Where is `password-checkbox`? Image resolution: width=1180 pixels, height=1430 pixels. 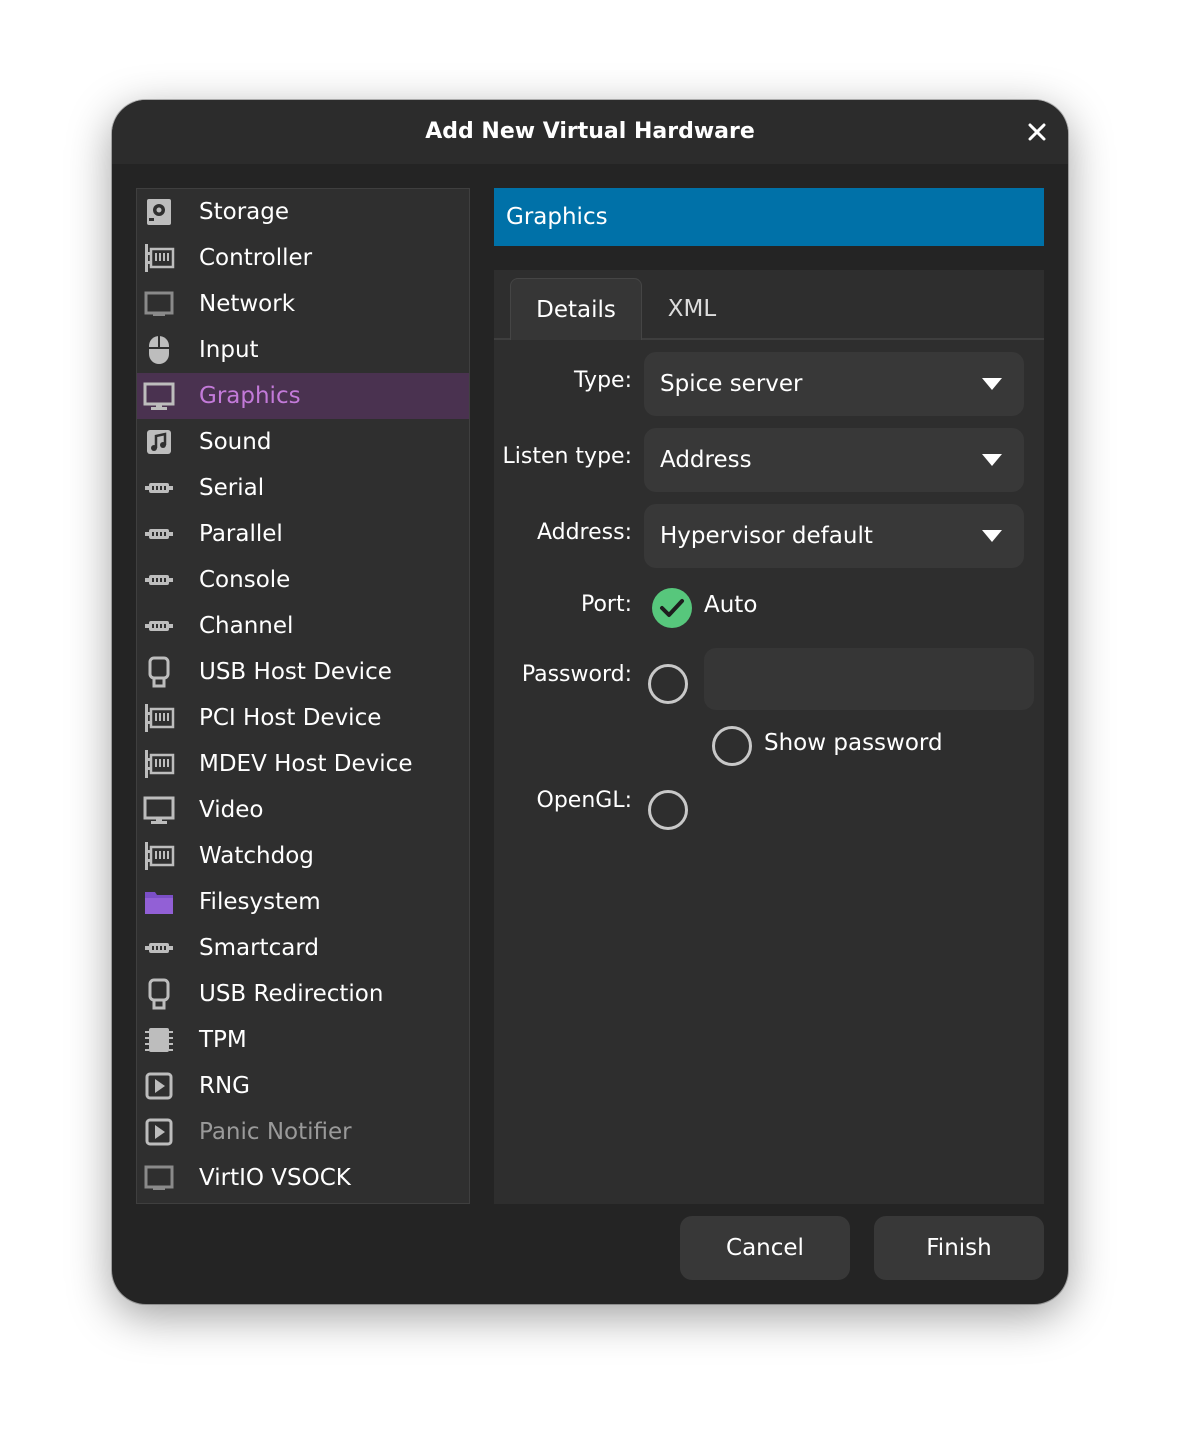 password-checkbox is located at coordinates (668, 684).